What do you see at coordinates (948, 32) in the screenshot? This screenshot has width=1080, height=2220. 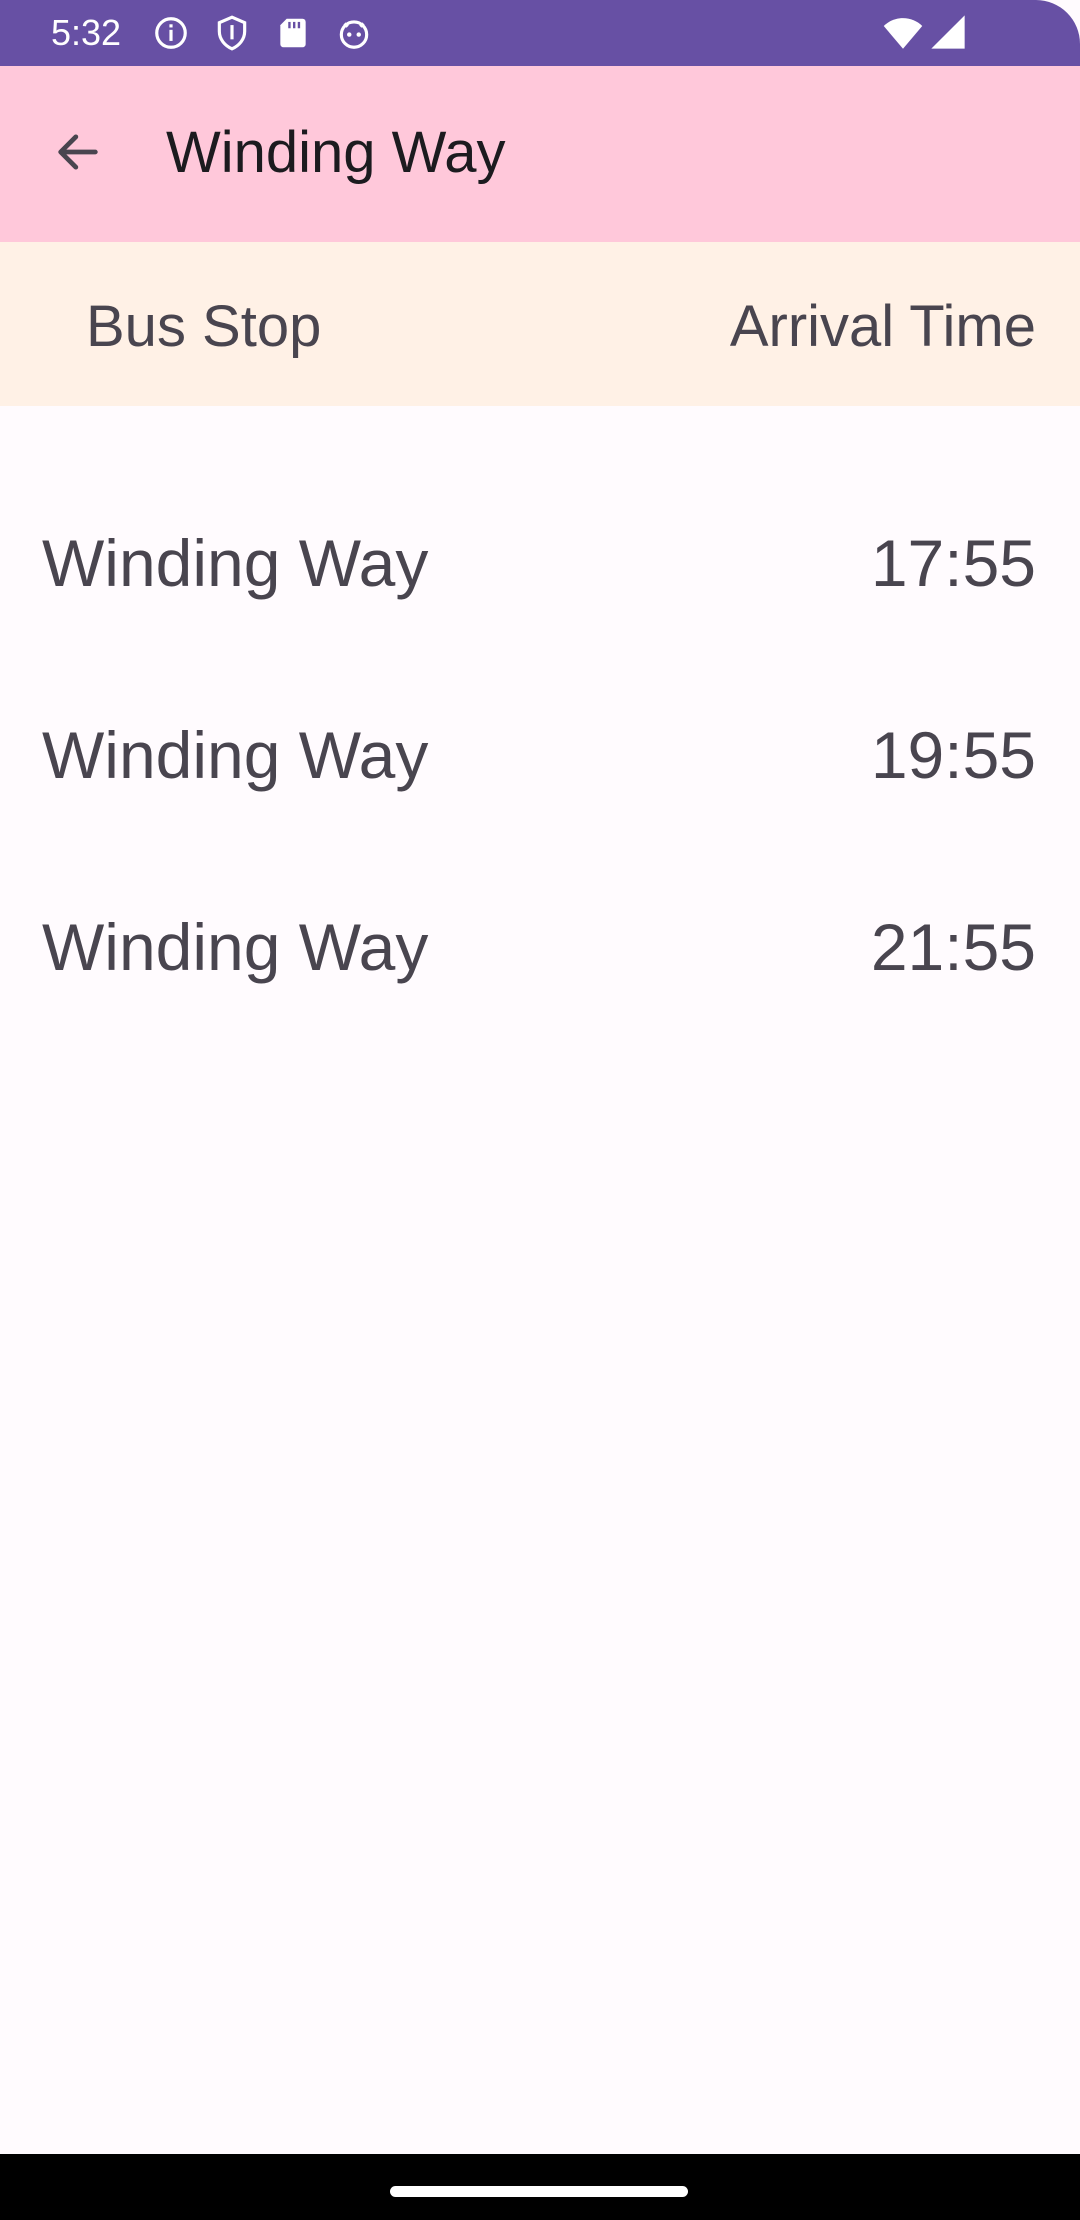 I see `signal-icon` at bounding box center [948, 32].